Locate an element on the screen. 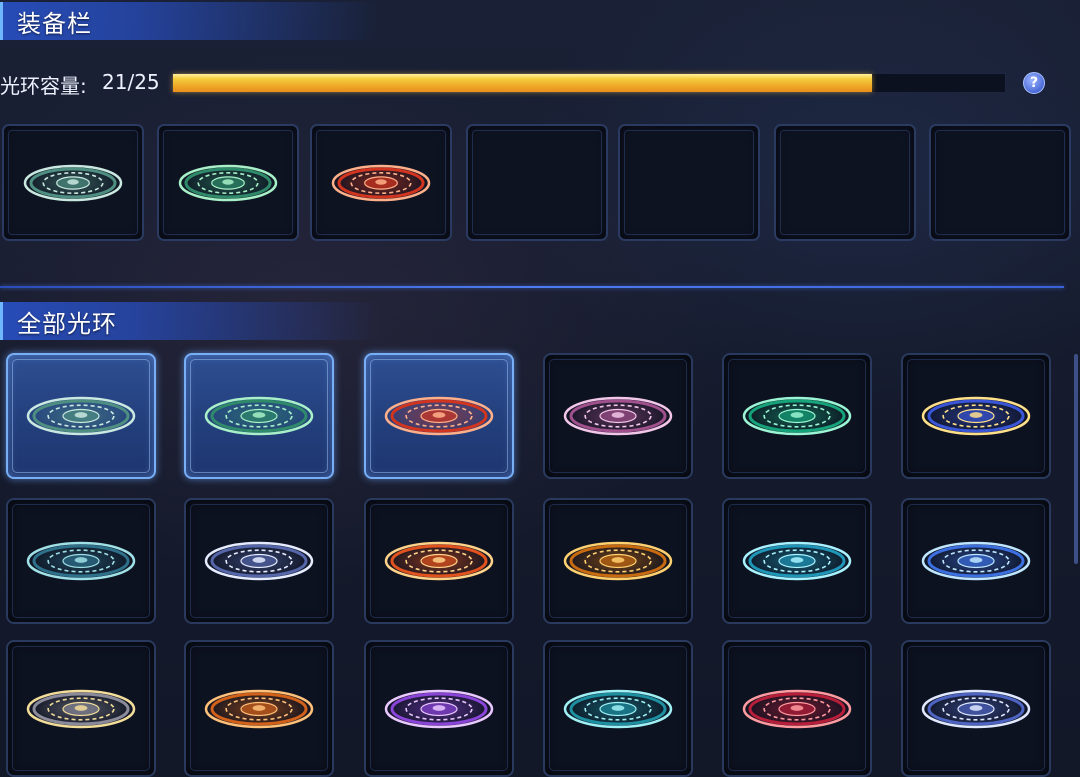  capacity-label: 光环容量: is located at coordinates (43, 86).